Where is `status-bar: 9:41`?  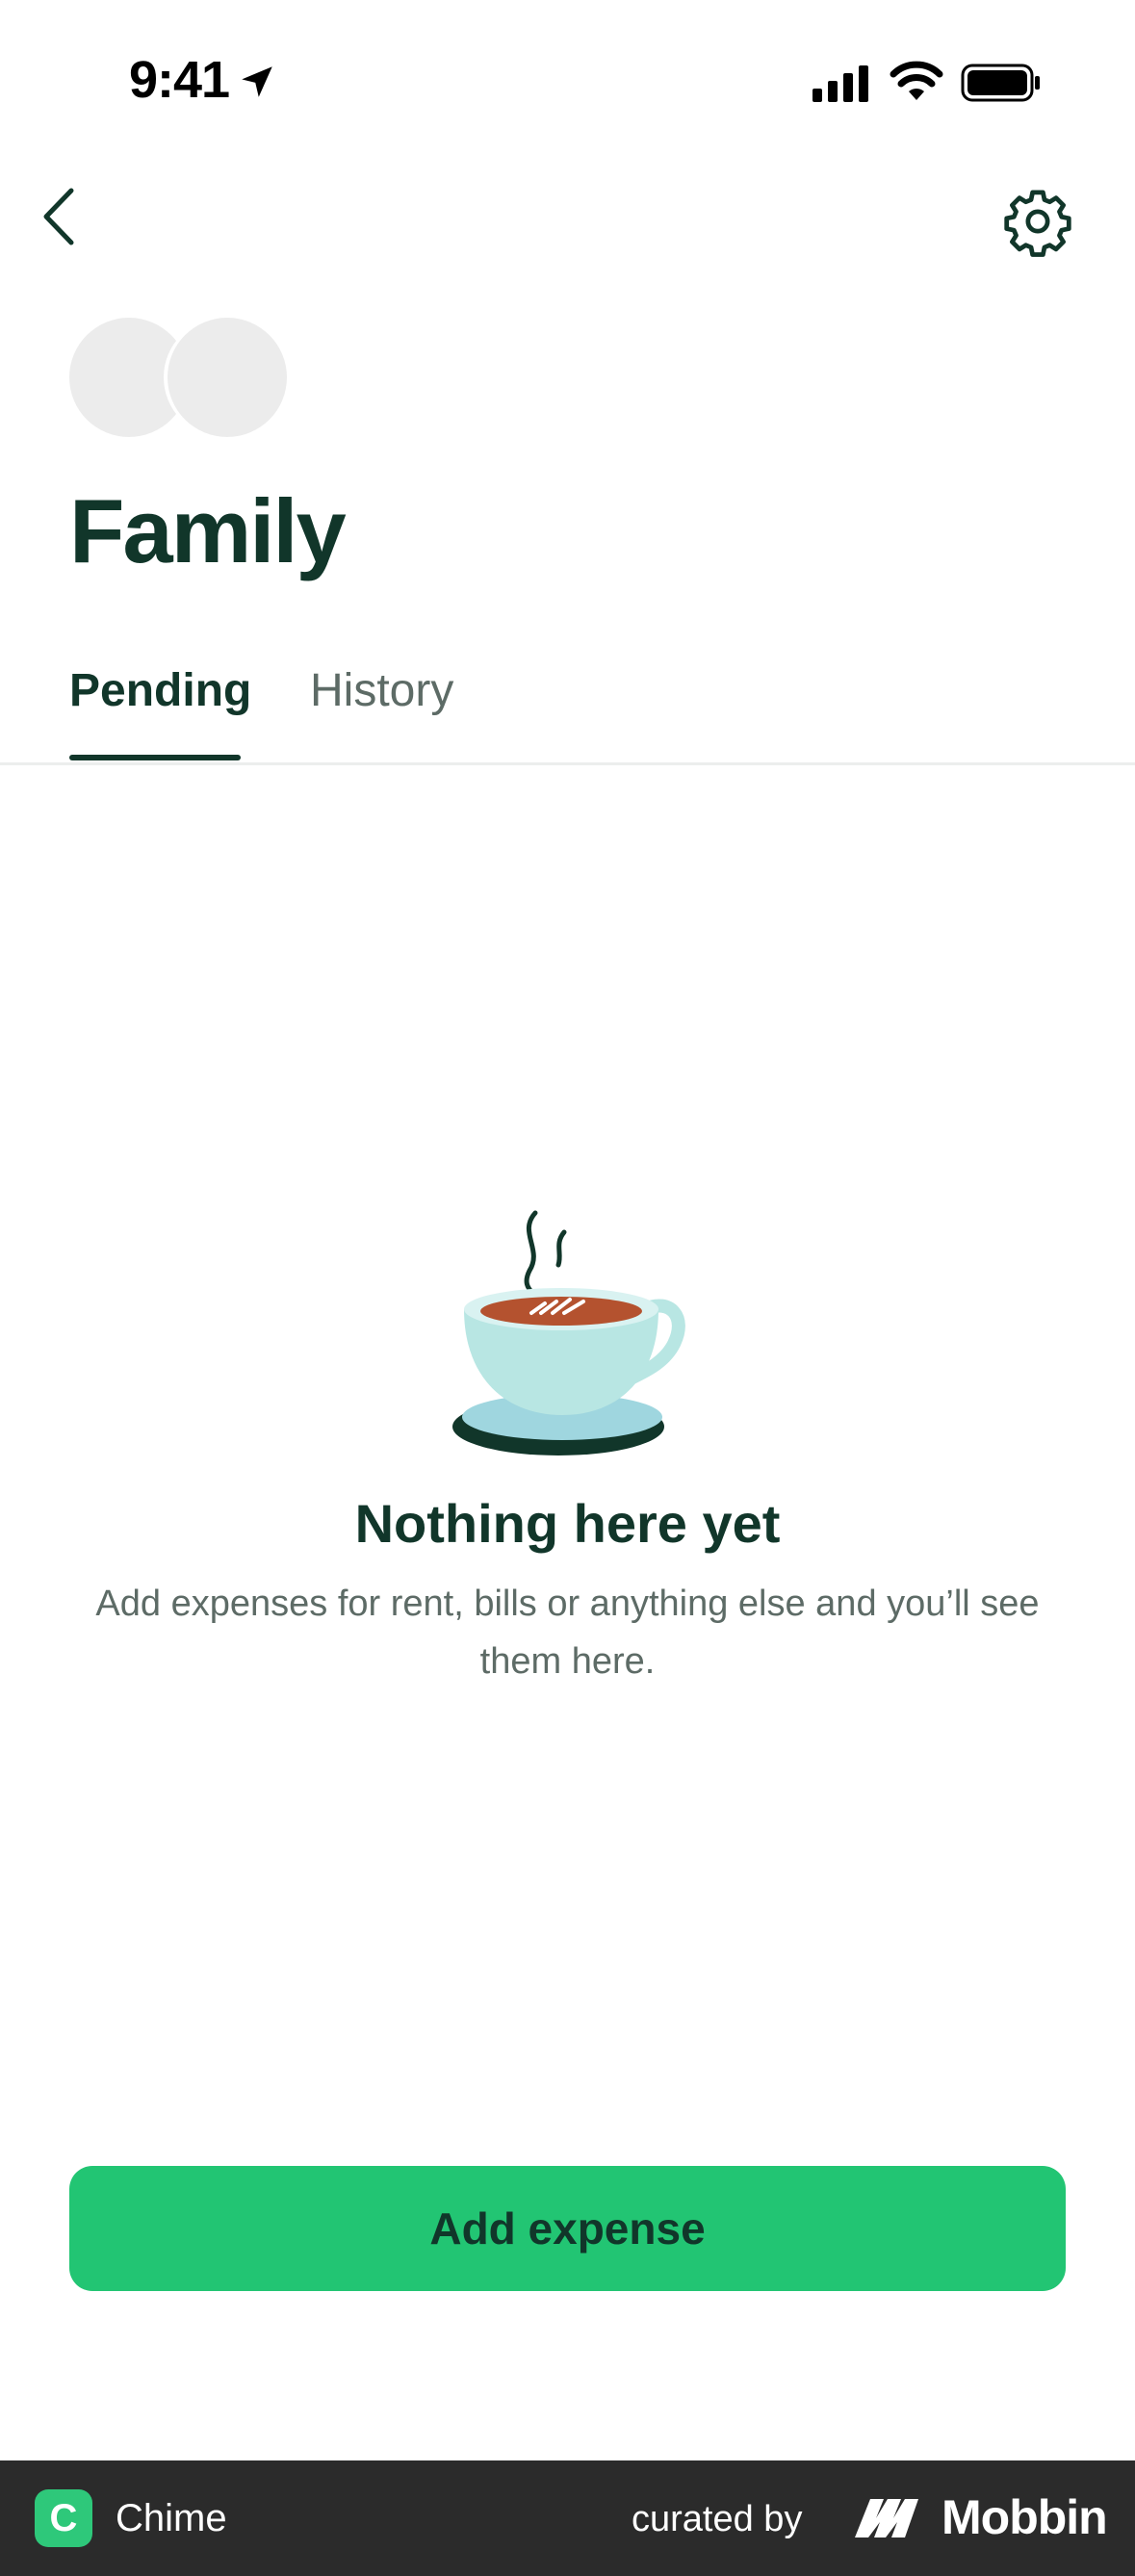 status-bar: 9:41 is located at coordinates (567, 84).